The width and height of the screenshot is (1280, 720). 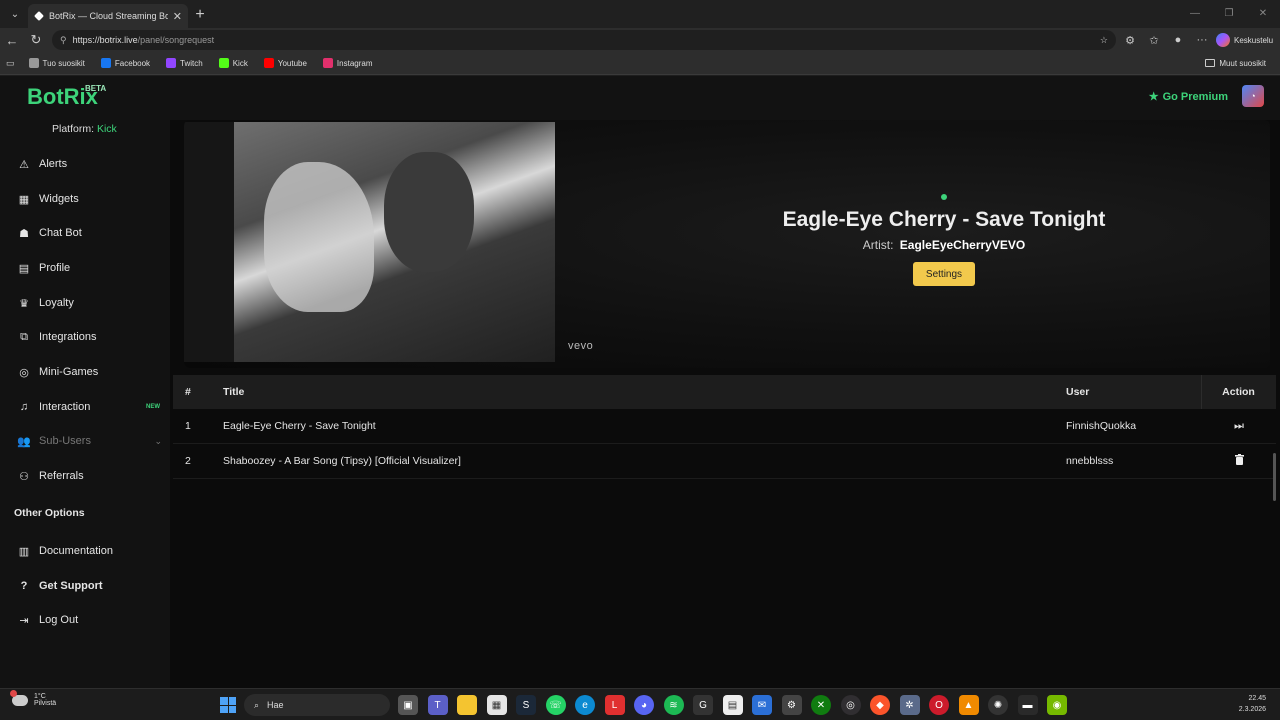 I want to click on video-figure-head, so click(x=429, y=212).